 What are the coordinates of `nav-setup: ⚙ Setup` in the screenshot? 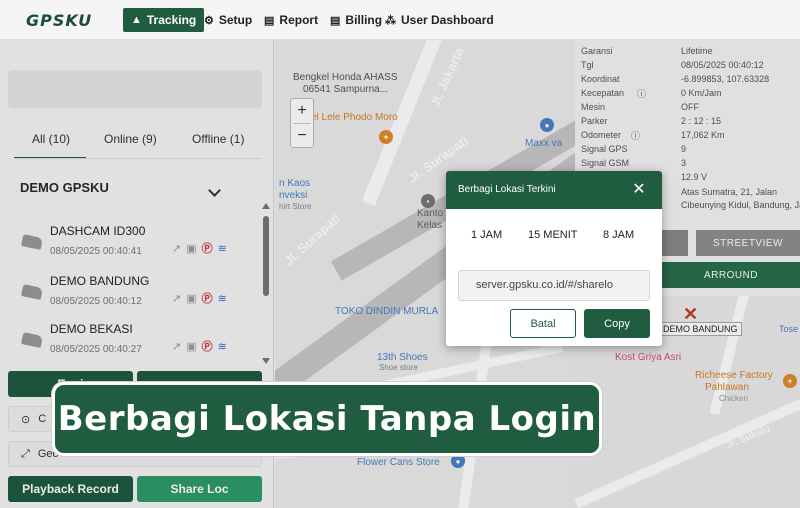 It's located at (228, 20).